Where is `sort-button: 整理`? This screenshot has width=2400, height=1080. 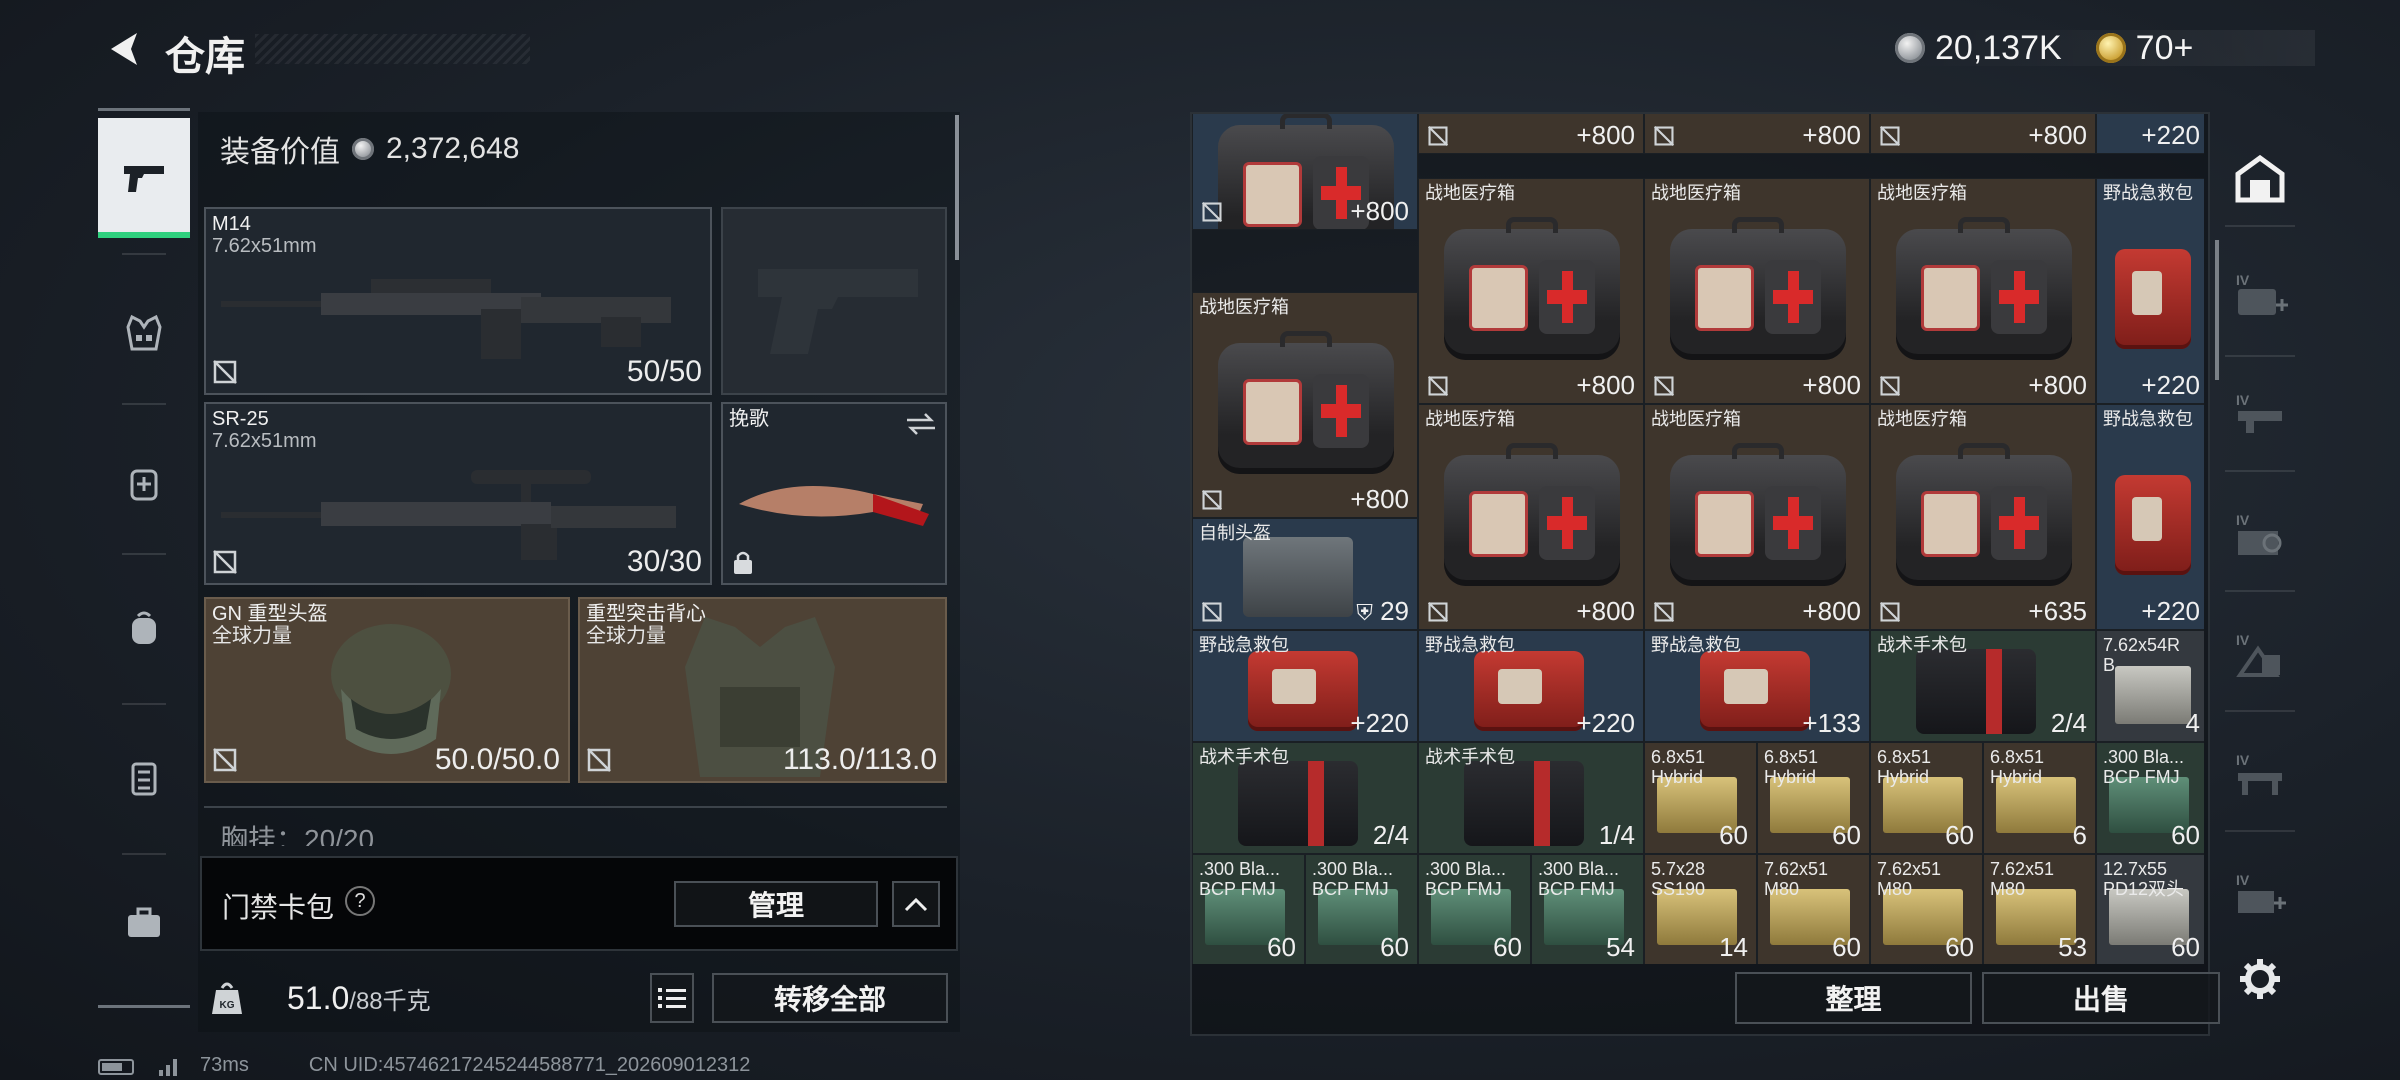
sort-button: 整理 is located at coordinates (1853, 998).